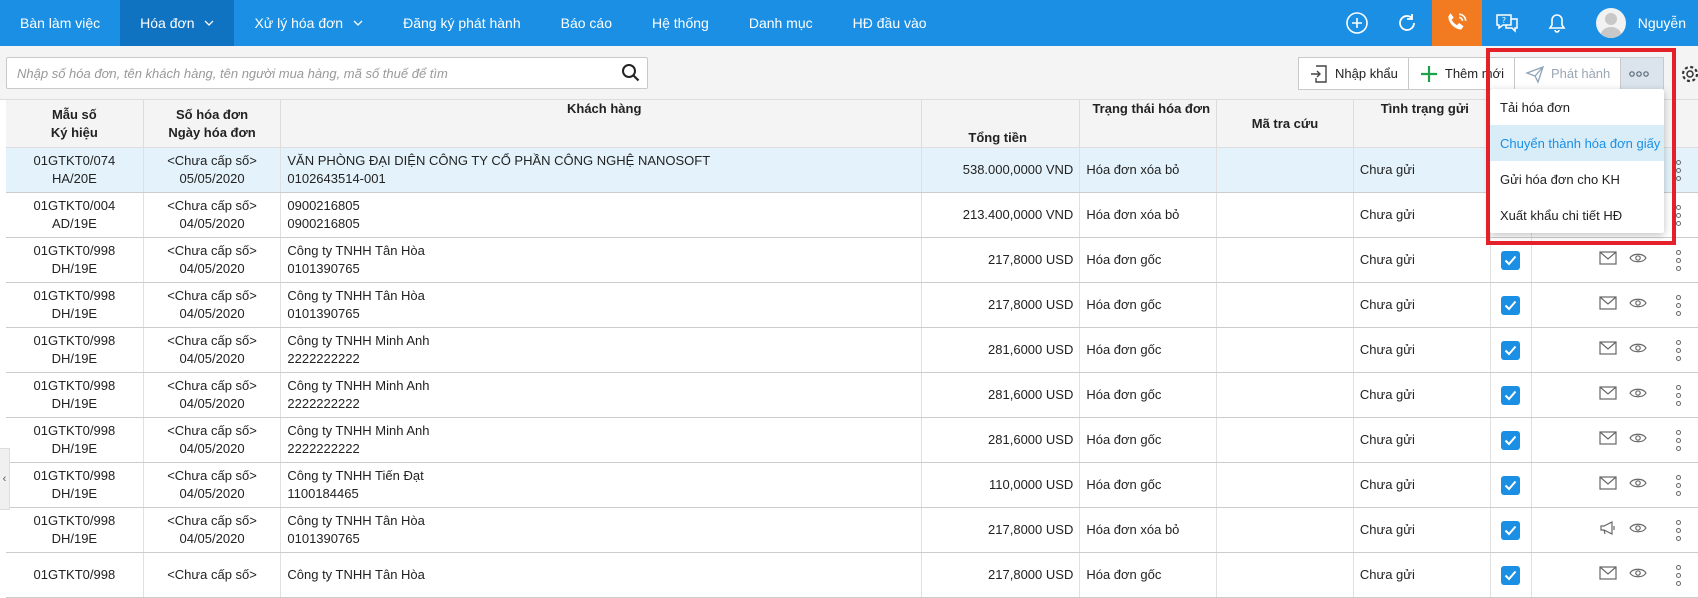 The image size is (1698, 598). What do you see at coordinates (299, 23) in the screenshot?
I see `nav-item-label: Xử lý hóa đơn` at bounding box center [299, 23].